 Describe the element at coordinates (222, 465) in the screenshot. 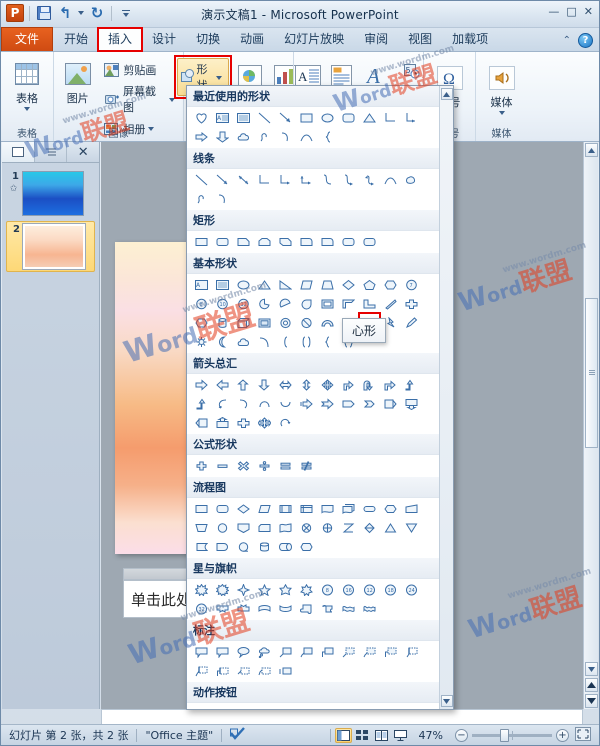

I see `shape-math-minus` at that location.